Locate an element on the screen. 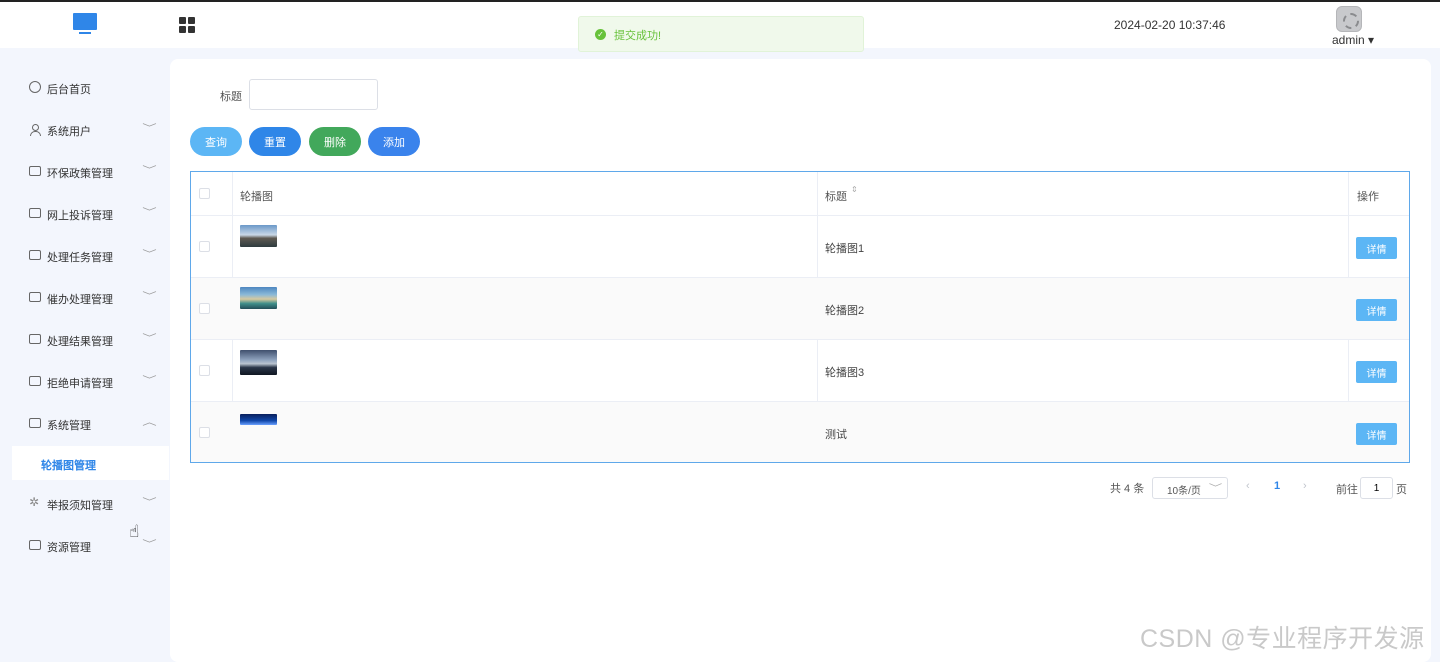 This screenshot has height=662, width=1440. search-title-input is located at coordinates (313, 94).